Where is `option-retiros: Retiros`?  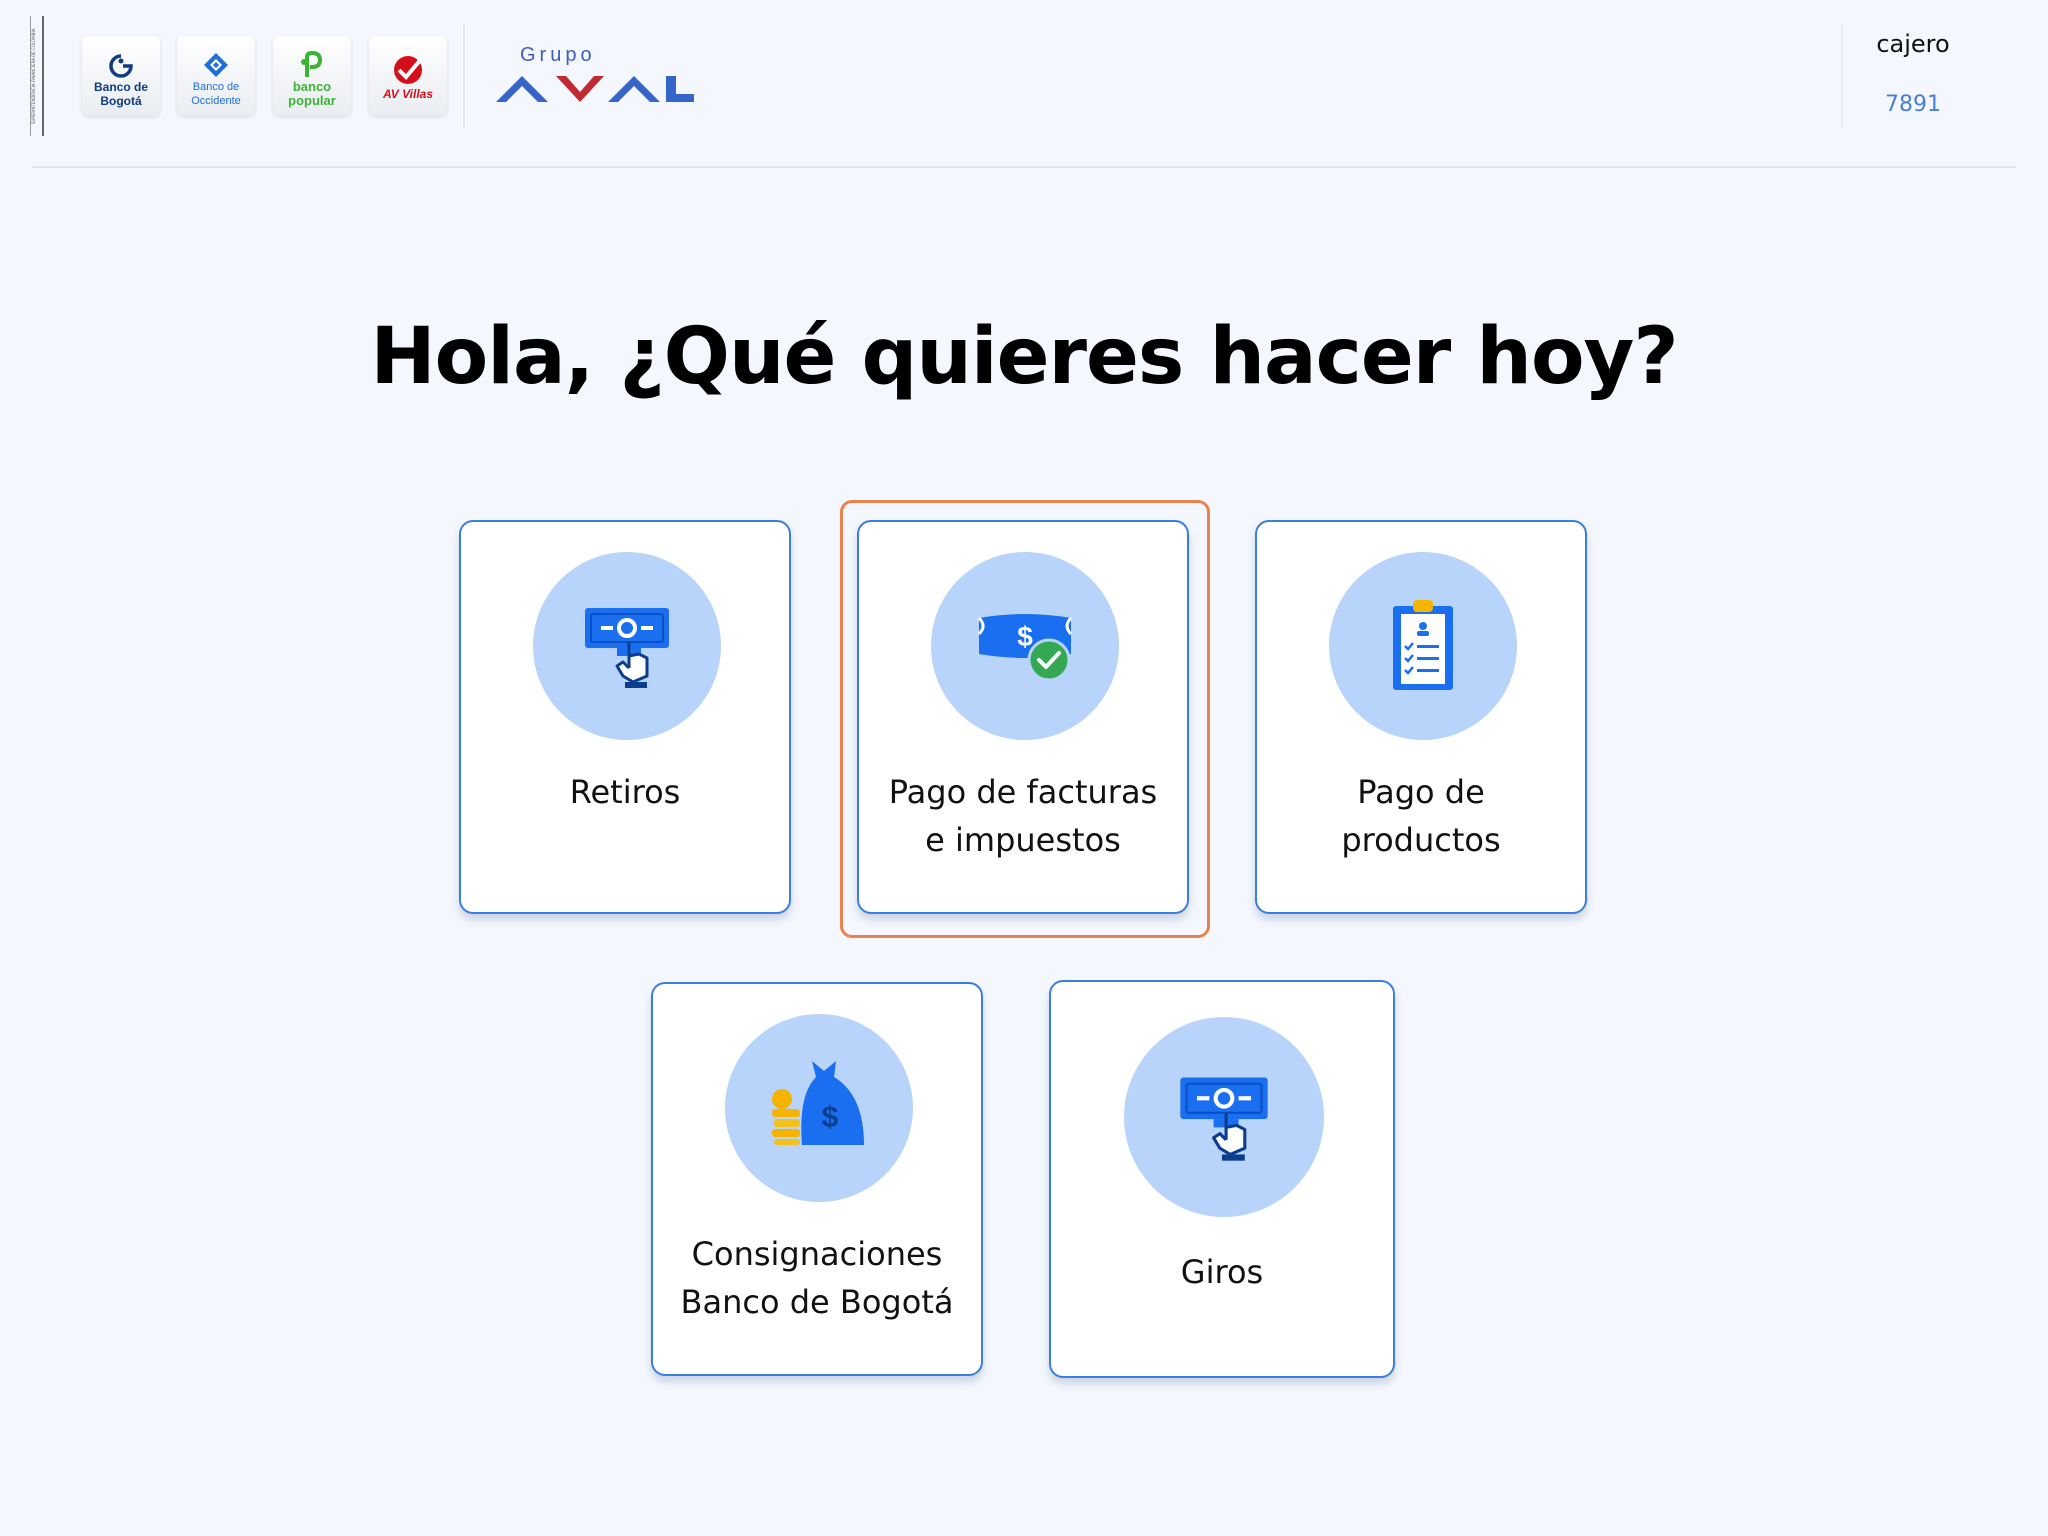 option-retiros: Retiros is located at coordinates (625, 717).